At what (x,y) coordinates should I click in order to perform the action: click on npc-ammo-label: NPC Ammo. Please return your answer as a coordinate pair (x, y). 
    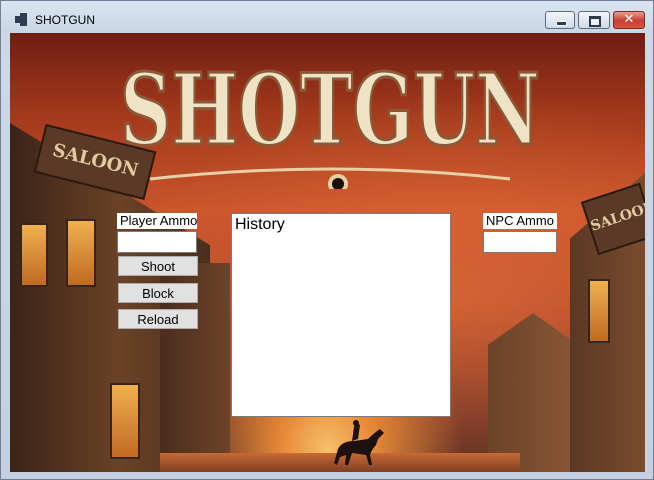
    Looking at the image, I should click on (520, 221).